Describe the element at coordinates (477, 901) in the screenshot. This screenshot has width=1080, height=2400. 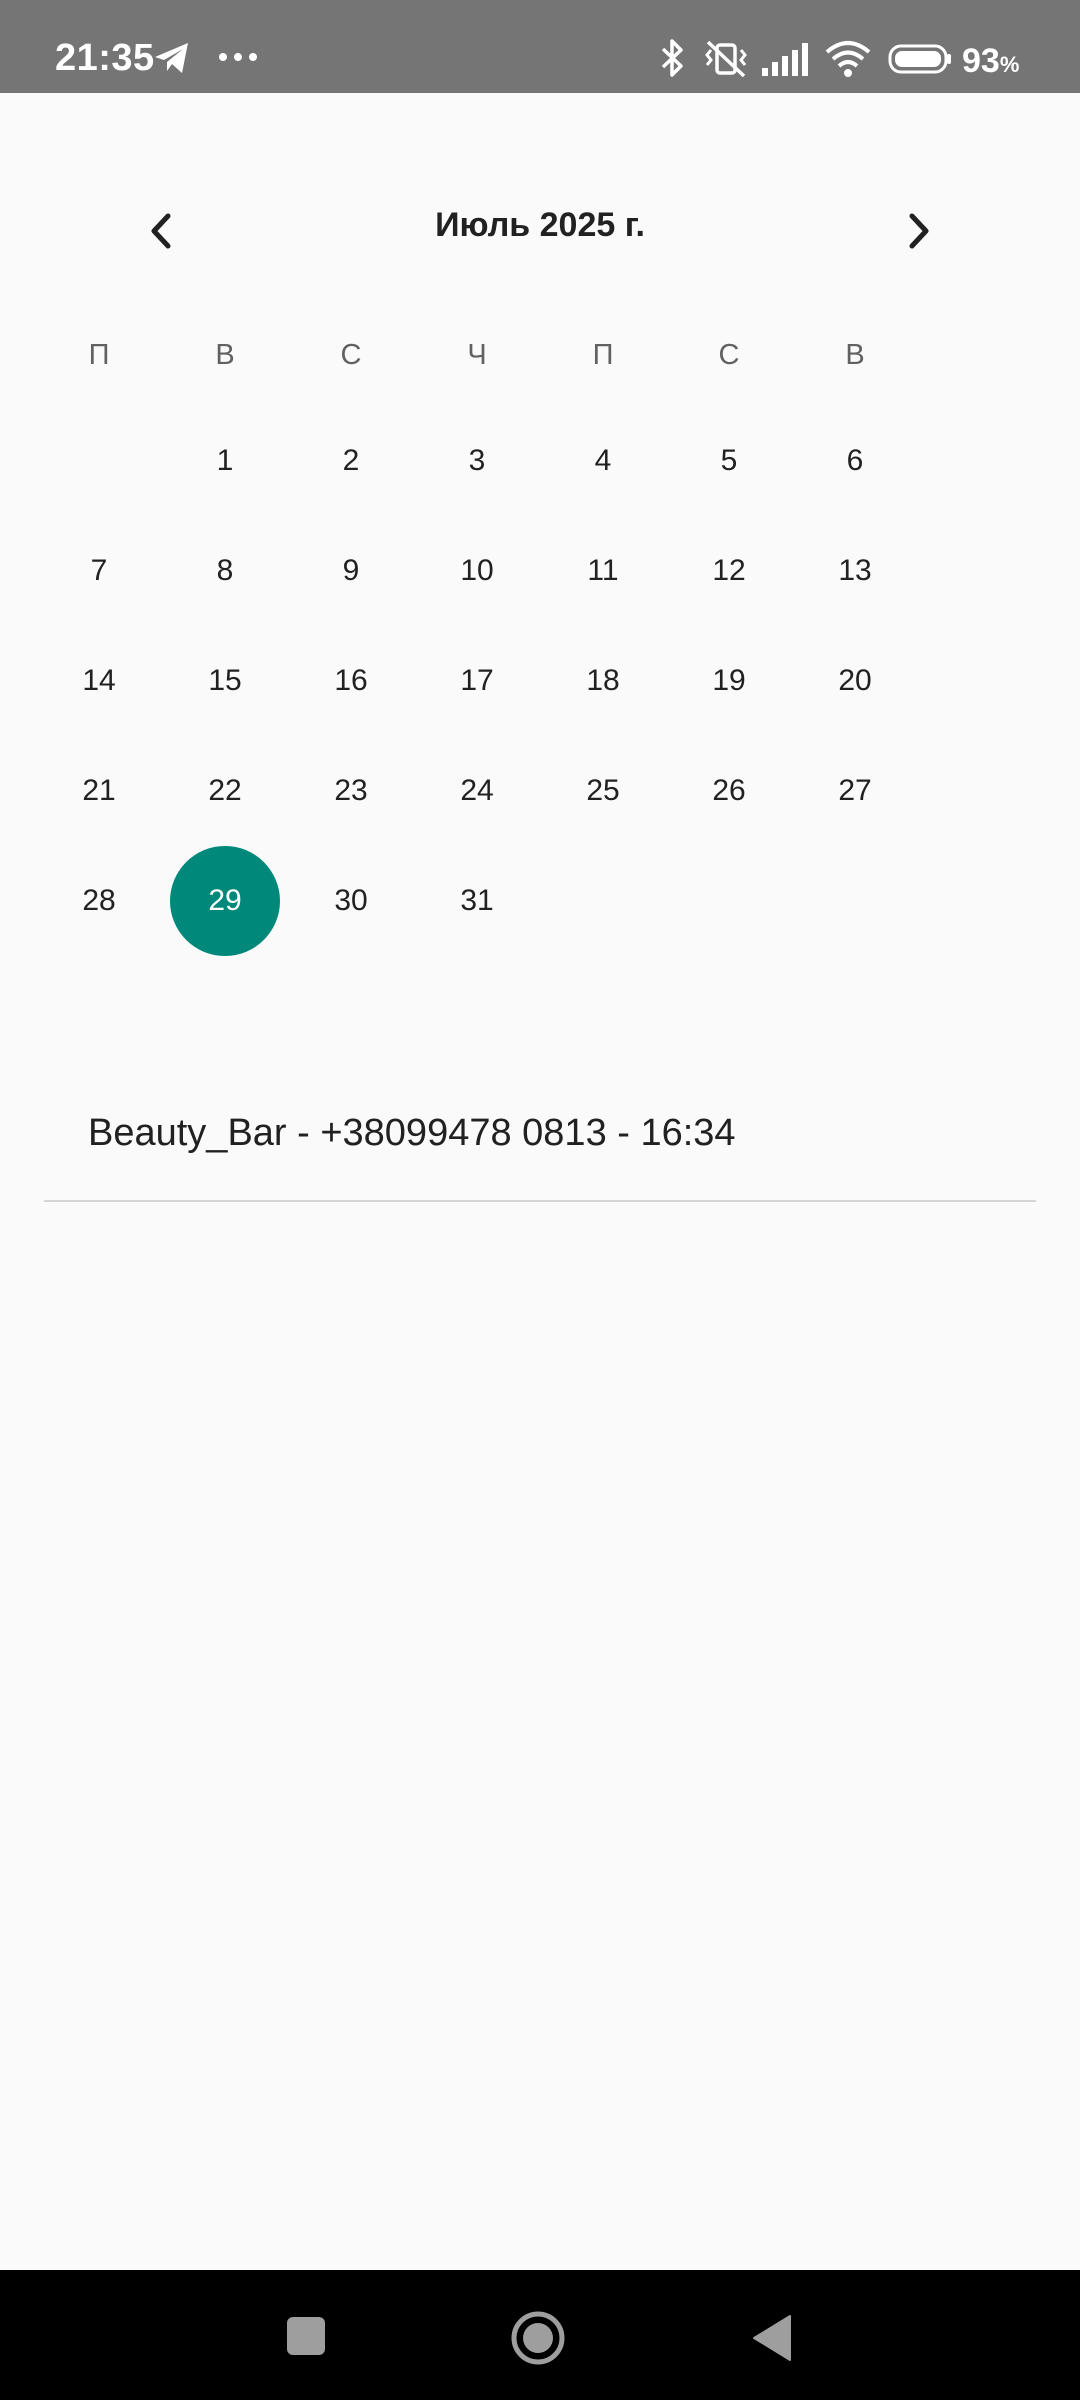
I see `calendar-day: 31` at that location.